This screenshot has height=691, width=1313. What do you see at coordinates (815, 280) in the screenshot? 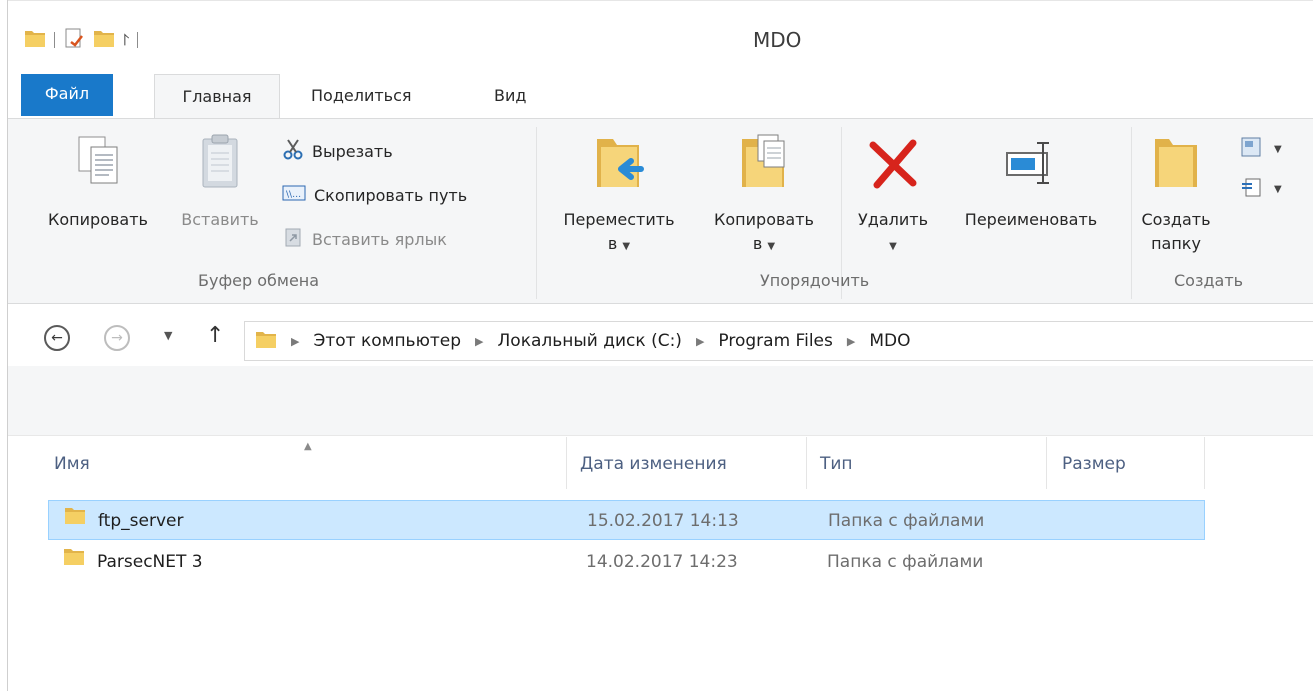
I see `organize-group-label: Упорядочить` at bounding box center [815, 280].